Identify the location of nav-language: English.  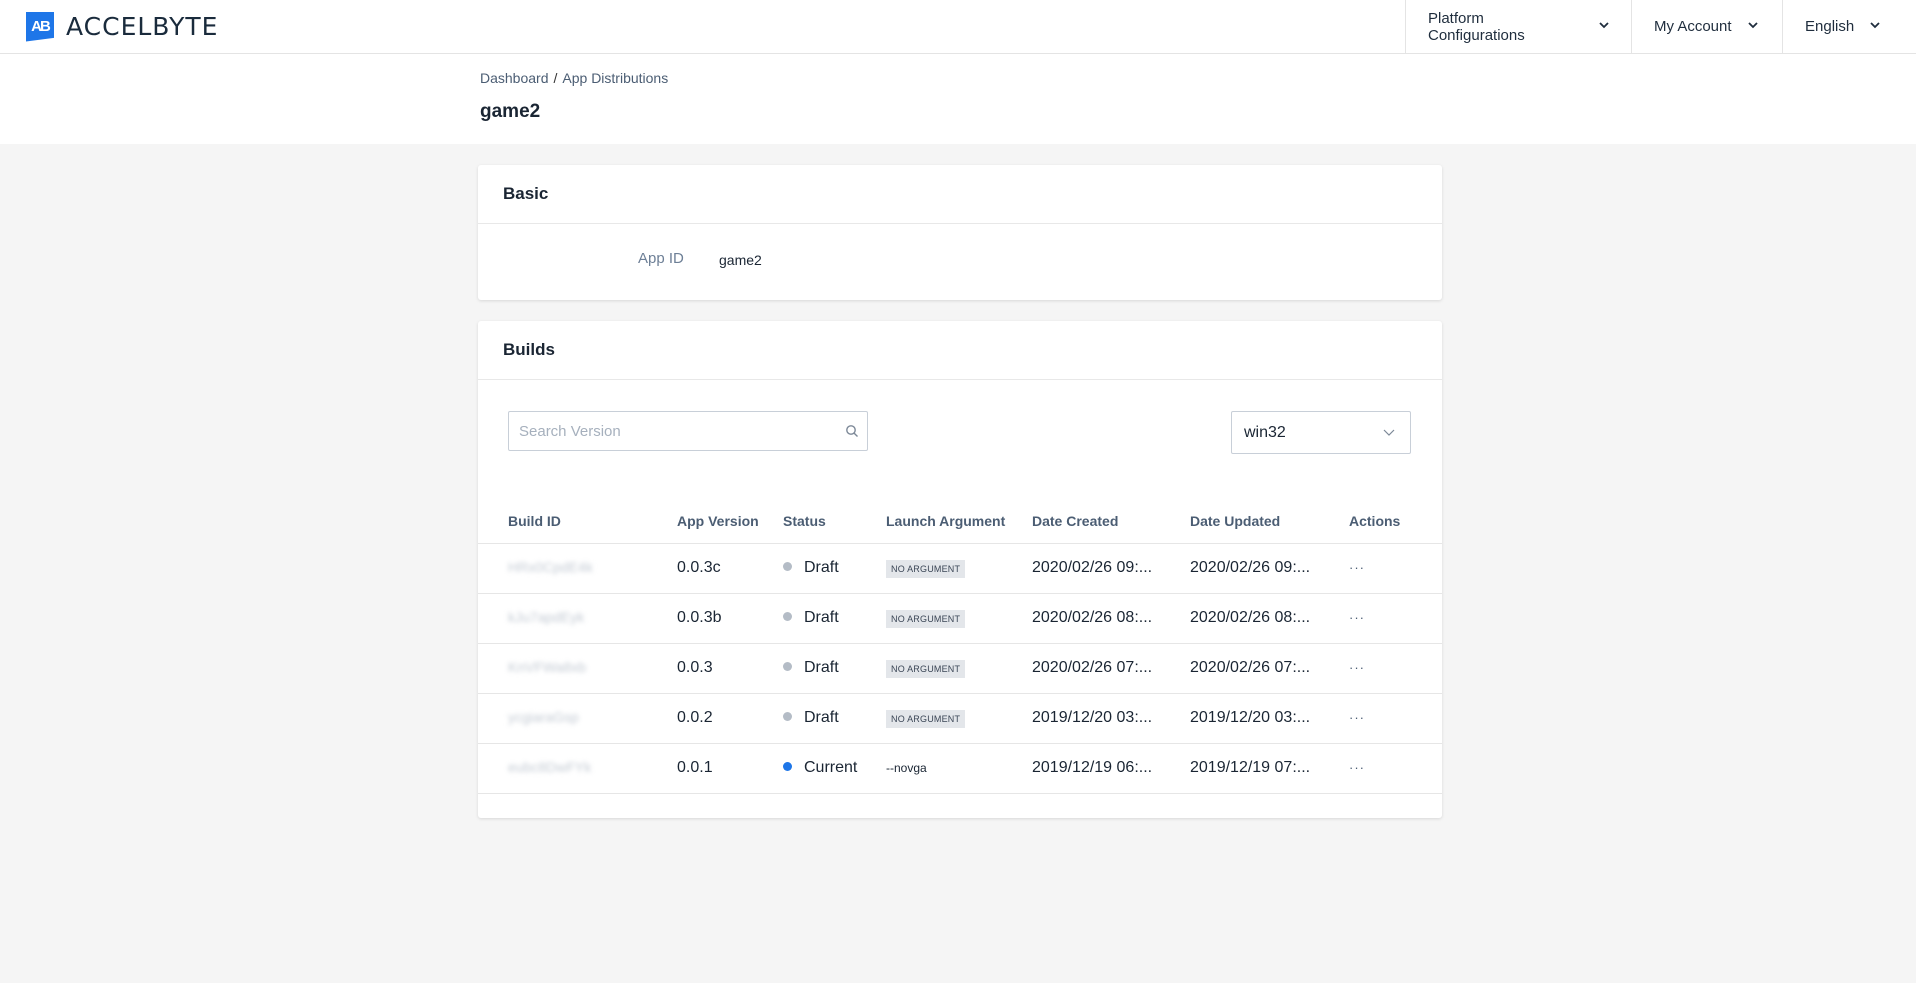
(1849, 26).